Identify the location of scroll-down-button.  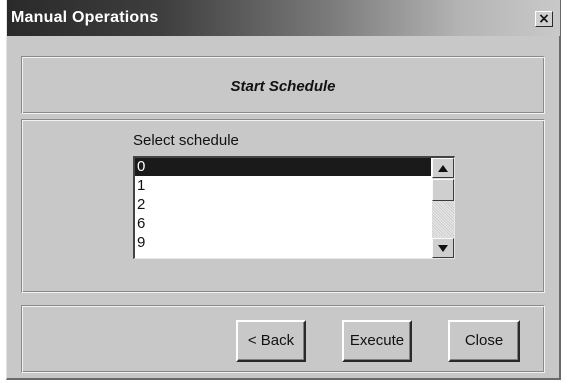
(443, 248).